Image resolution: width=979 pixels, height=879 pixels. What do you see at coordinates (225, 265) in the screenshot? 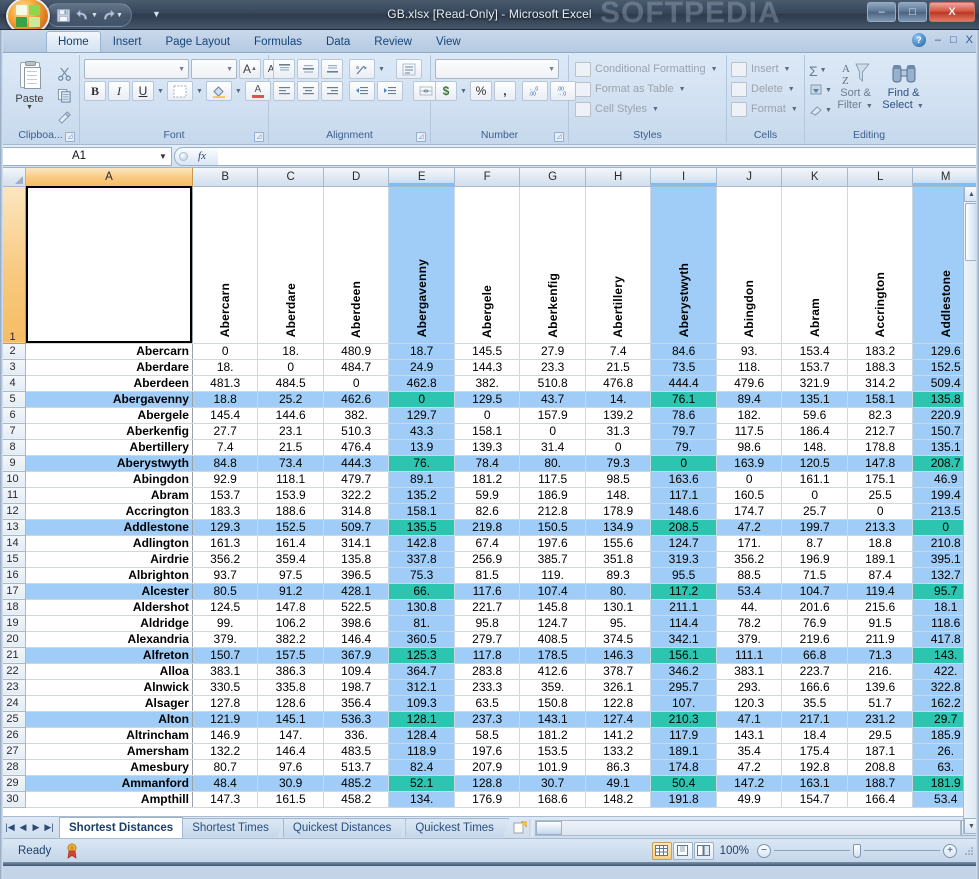
I see `column-title-cell: Abercarn` at bounding box center [225, 265].